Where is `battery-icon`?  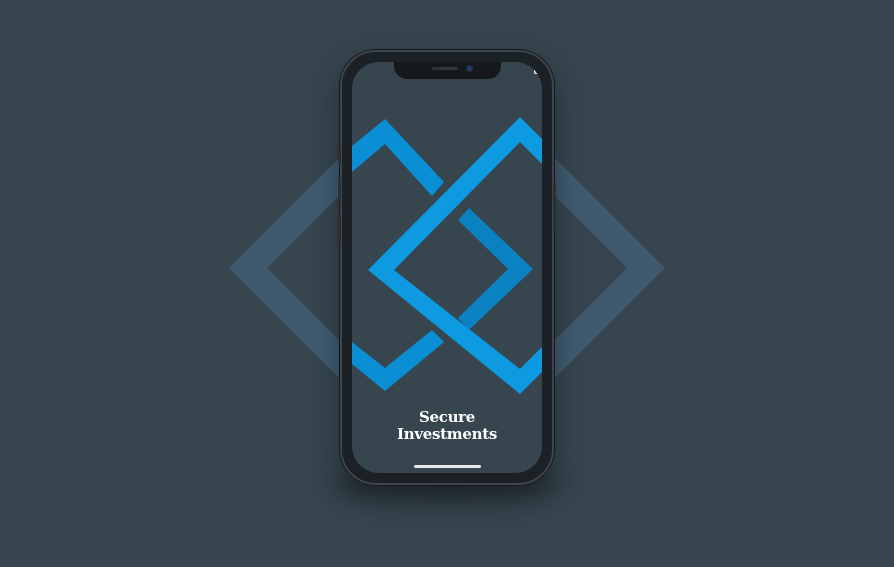 battery-icon is located at coordinates (538, 70).